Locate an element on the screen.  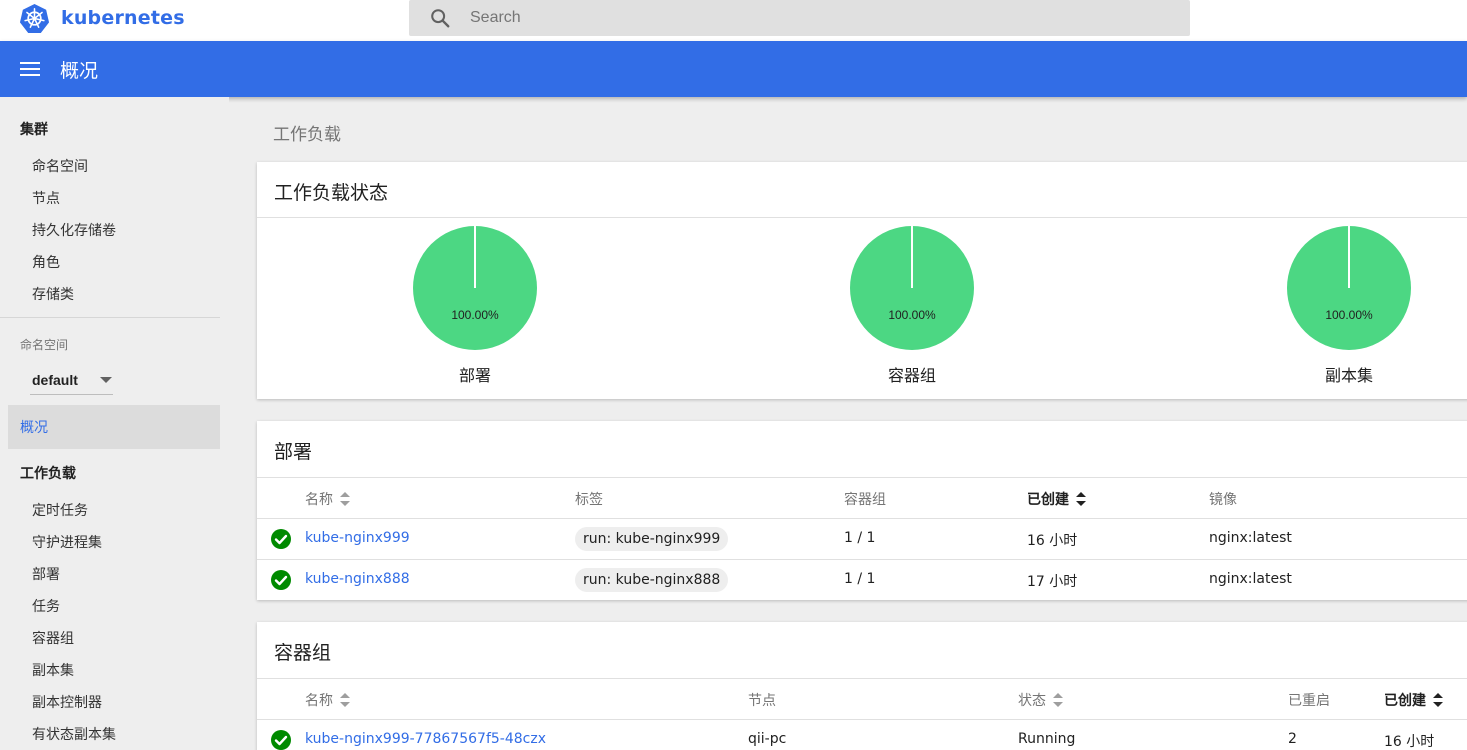
sidebar-item-label: 概况 is located at coordinates (34, 428).